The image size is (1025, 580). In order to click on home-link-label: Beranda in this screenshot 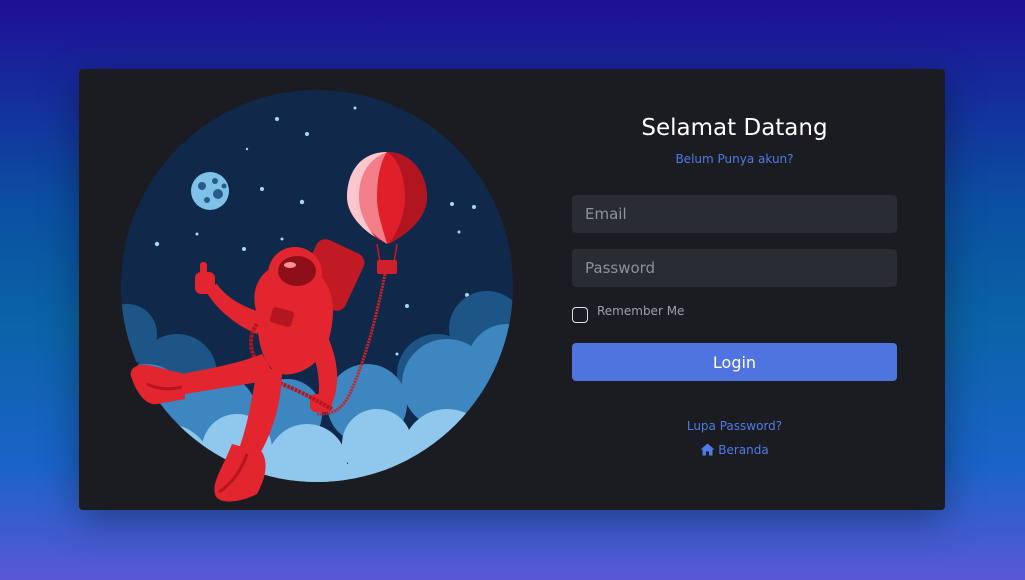, I will do `click(743, 450)`.